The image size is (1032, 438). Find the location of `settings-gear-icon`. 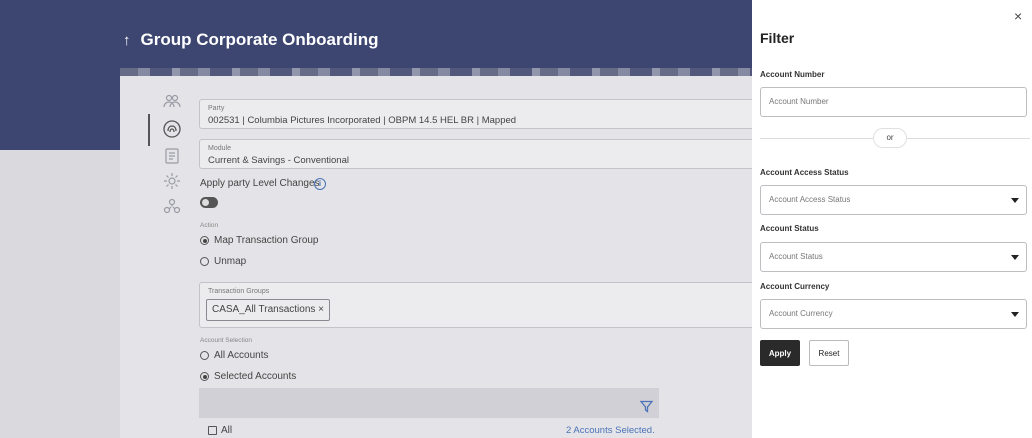

settings-gear-icon is located at coordinates (172, 181).